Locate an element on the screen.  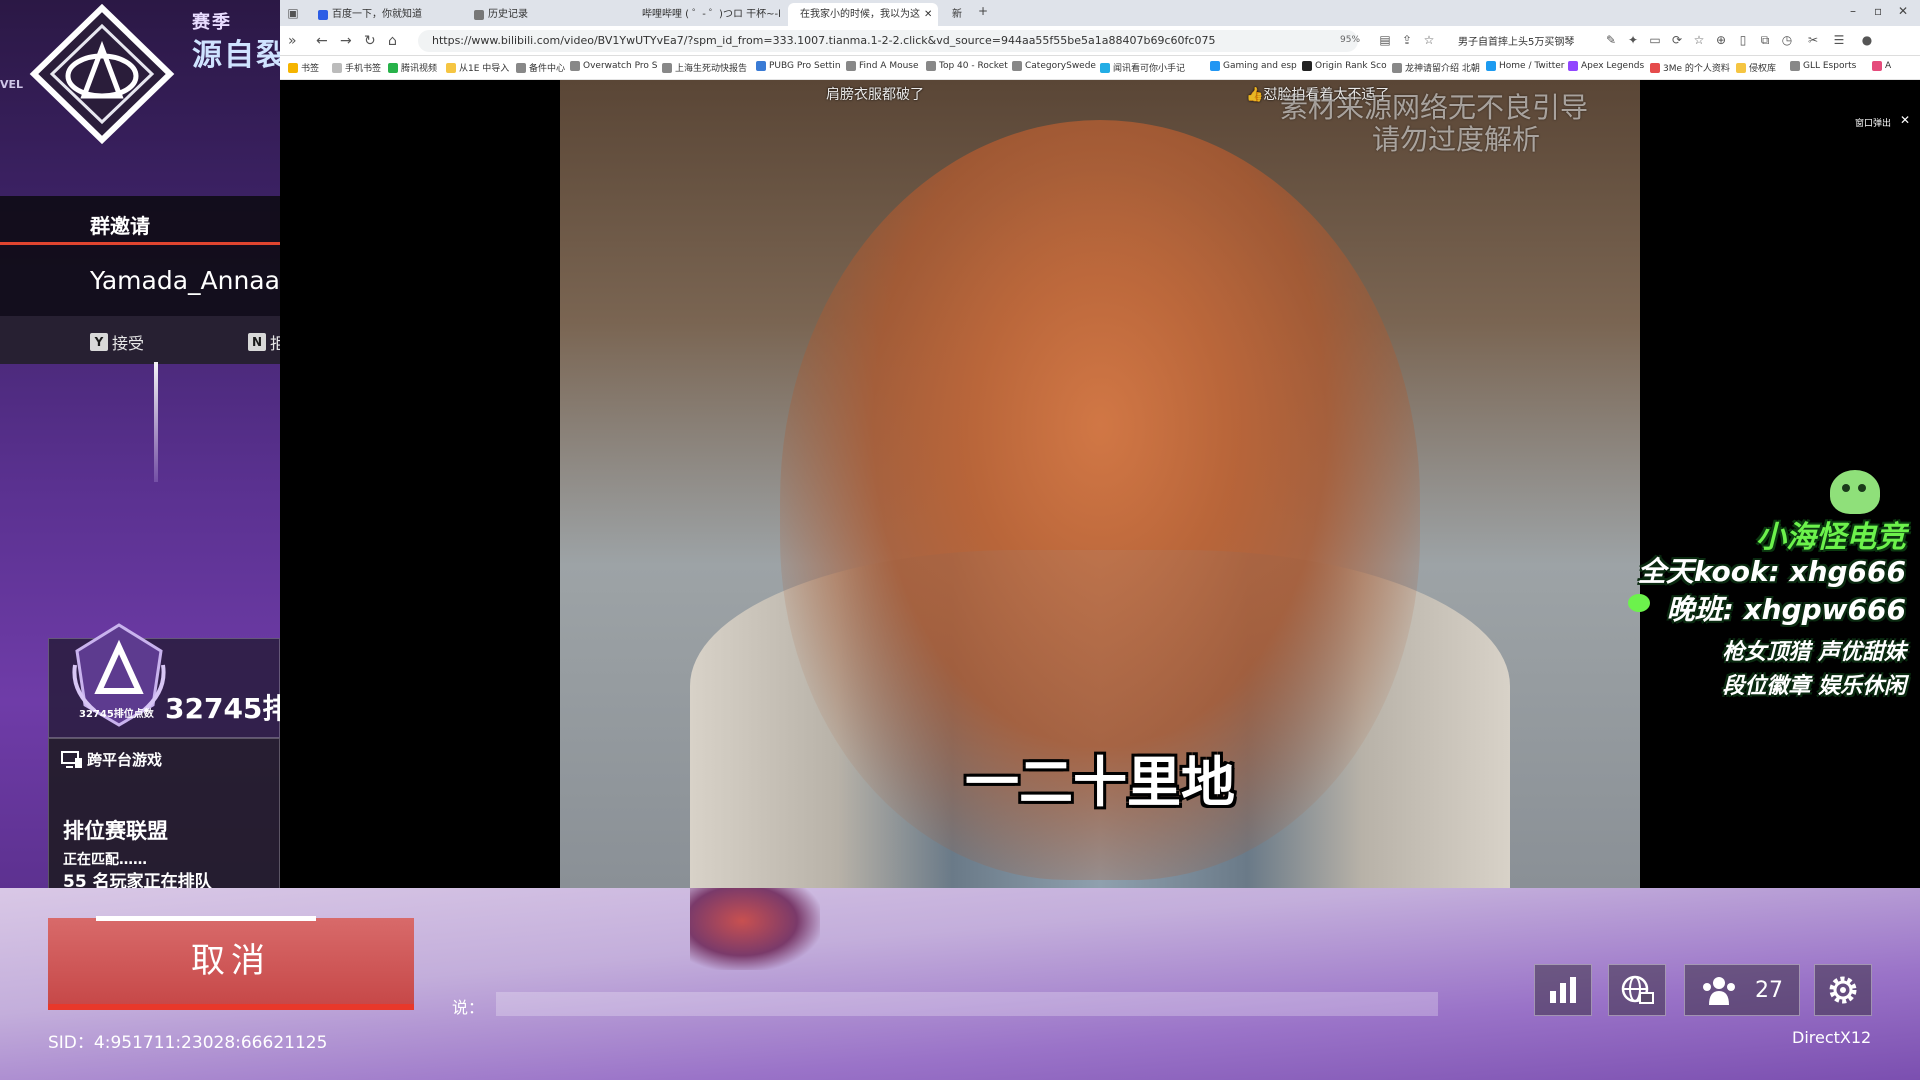
favorites-icon: ☆ is located at coordinates (1699, 40).